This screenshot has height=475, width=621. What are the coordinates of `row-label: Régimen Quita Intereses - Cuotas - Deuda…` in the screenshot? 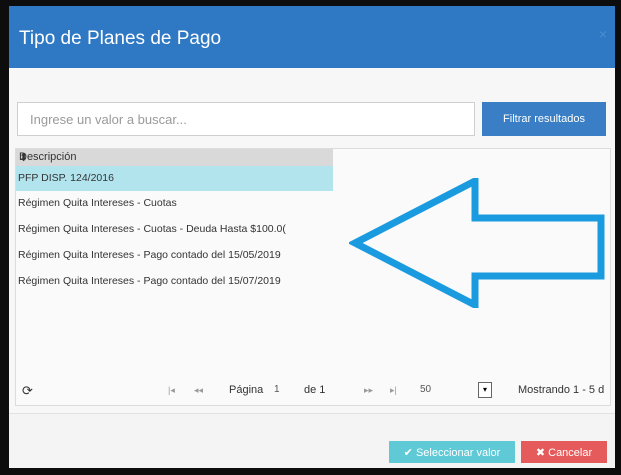 It's located at (152, 229).